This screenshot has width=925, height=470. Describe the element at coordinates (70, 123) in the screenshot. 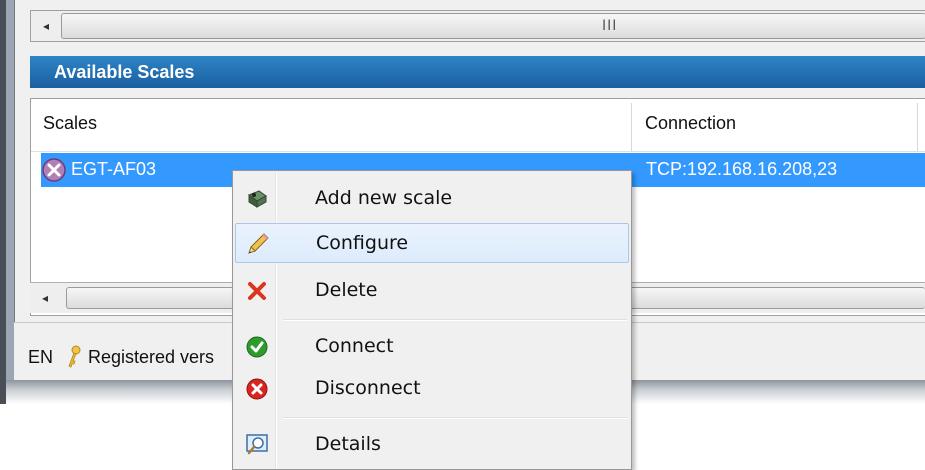

I see `column-header-scales: Scales` at that location.